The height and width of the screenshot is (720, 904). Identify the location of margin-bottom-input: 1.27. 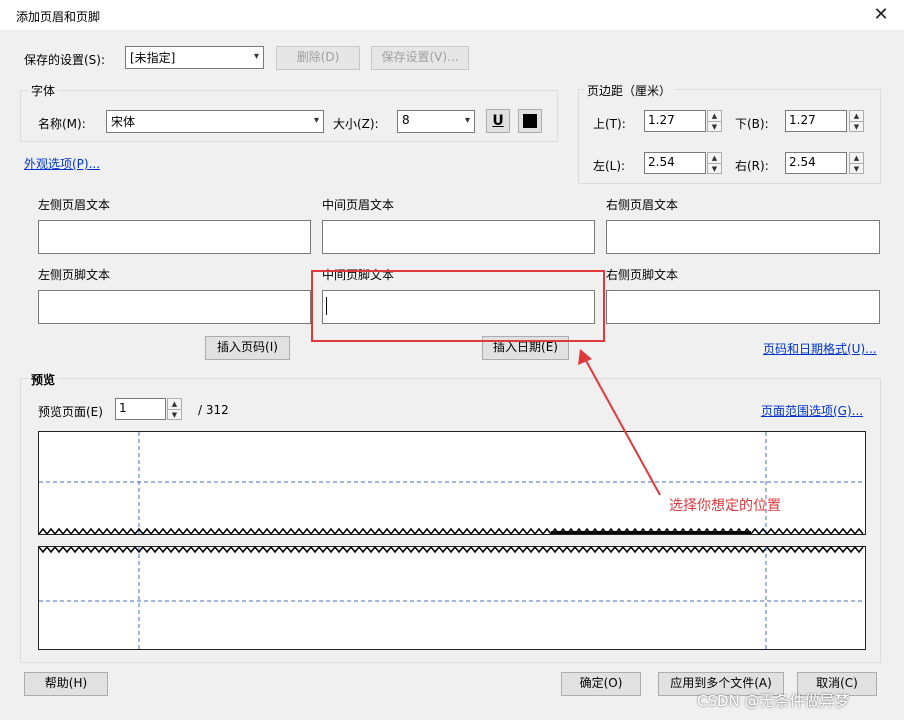
(816, 121).